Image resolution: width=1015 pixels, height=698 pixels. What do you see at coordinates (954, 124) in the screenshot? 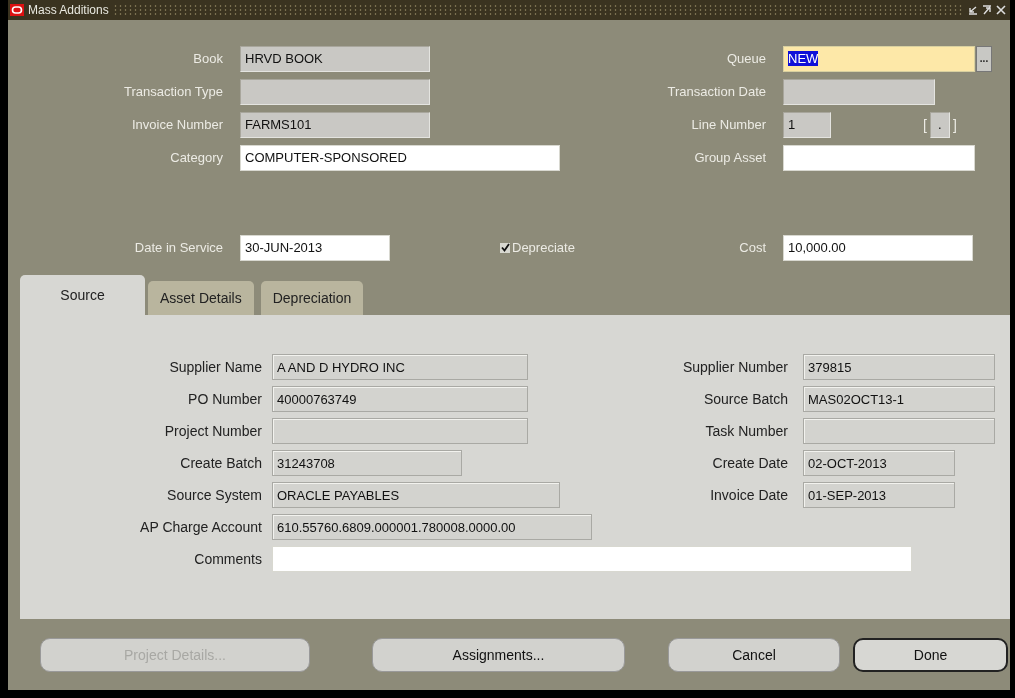
I see `bracket: ]` at bounding box center [954, 124].